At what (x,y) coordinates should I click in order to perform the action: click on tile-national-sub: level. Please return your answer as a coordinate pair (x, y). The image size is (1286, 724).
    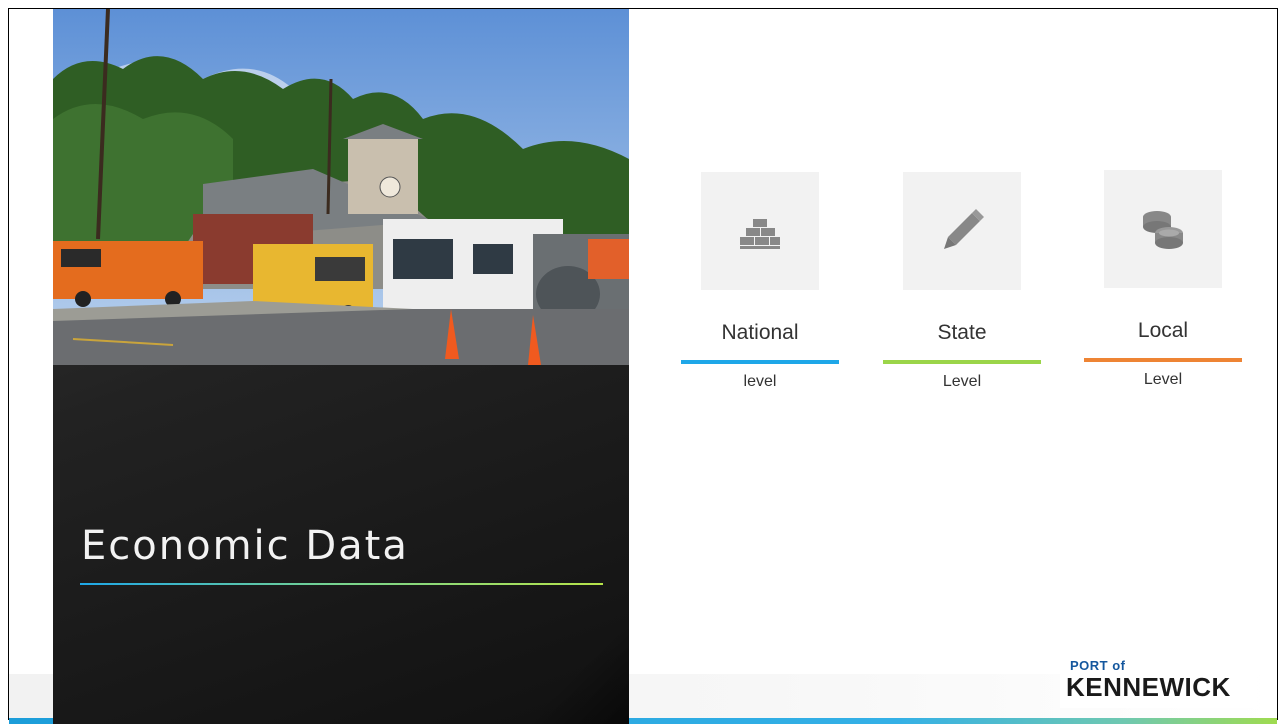
    Looking at the image, I should click on (760, 381).